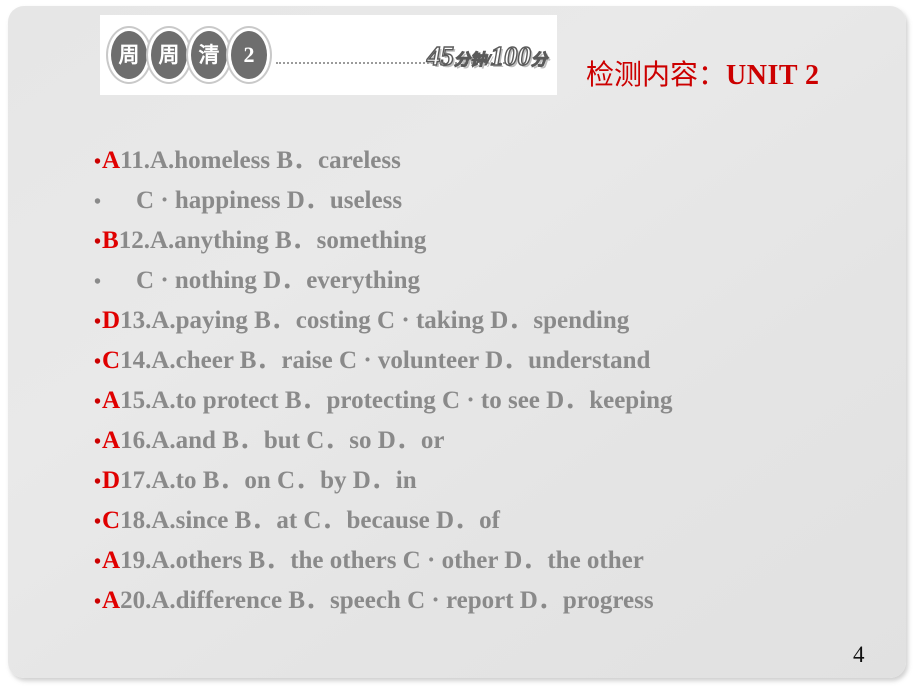  I want to click on question-row: •C18.A.since B．at C．because D．of, so click(494, 521).